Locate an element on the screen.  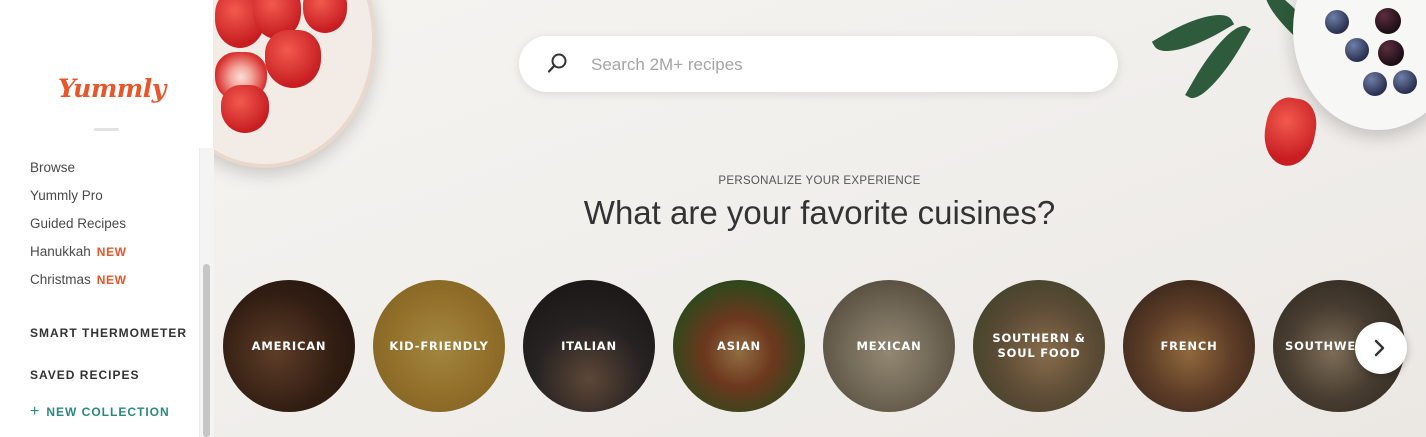
sidebar-item-label: Guided Recipes is located at coordinates (78, 223).